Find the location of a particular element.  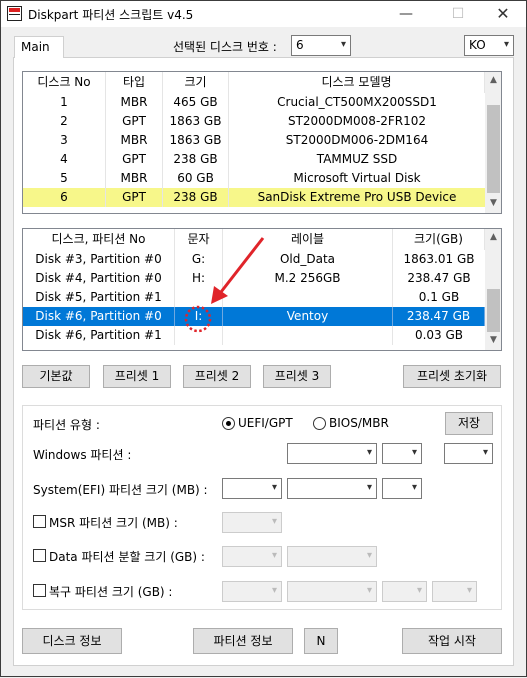

col-partition-no: 디스크, 파티션 No is located at coordinates (99, 239).